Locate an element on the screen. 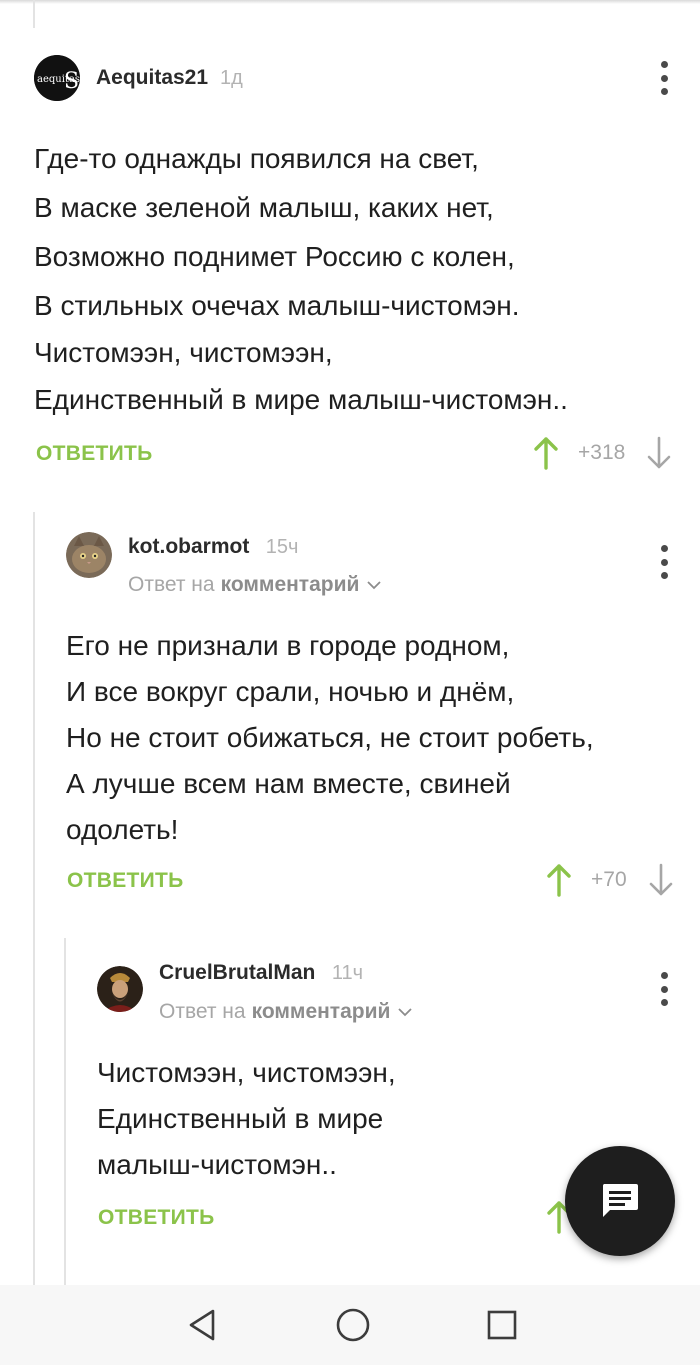  author-name: CruelBrutalMan is located at coordinates (237, 972).